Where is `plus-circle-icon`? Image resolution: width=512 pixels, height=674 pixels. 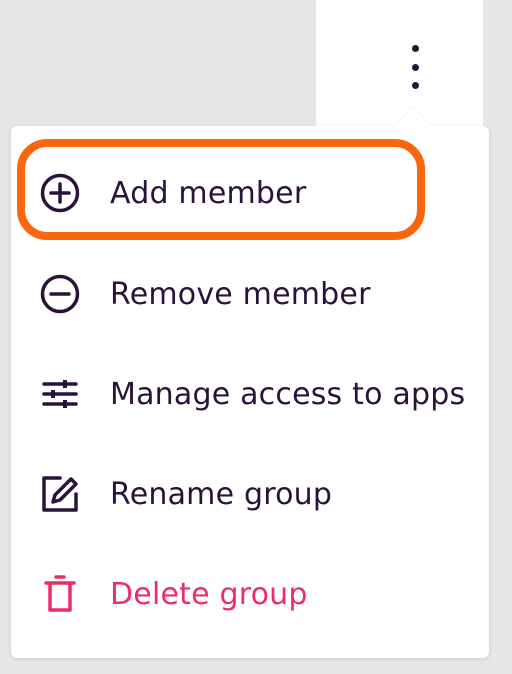 plus-circle-icon is located at coordinates (60, 193).